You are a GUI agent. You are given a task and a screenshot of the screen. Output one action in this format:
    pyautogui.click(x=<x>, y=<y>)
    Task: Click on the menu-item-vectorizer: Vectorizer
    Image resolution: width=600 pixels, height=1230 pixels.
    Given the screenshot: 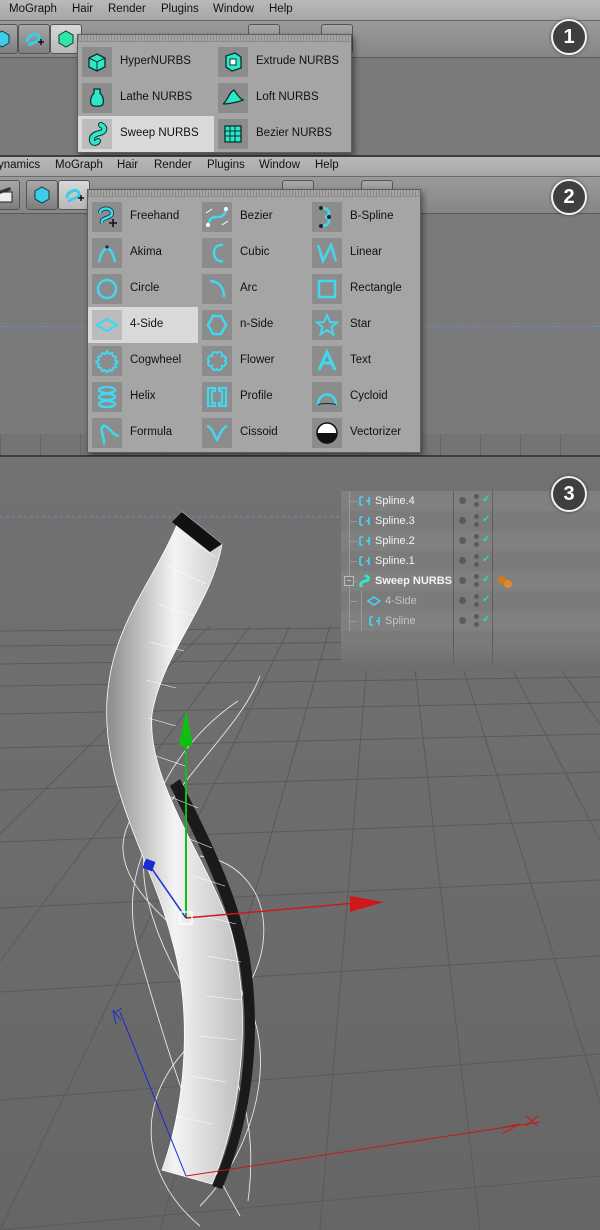 What is the action you would take?
    pyautogui.click(x=363, y=433)
    